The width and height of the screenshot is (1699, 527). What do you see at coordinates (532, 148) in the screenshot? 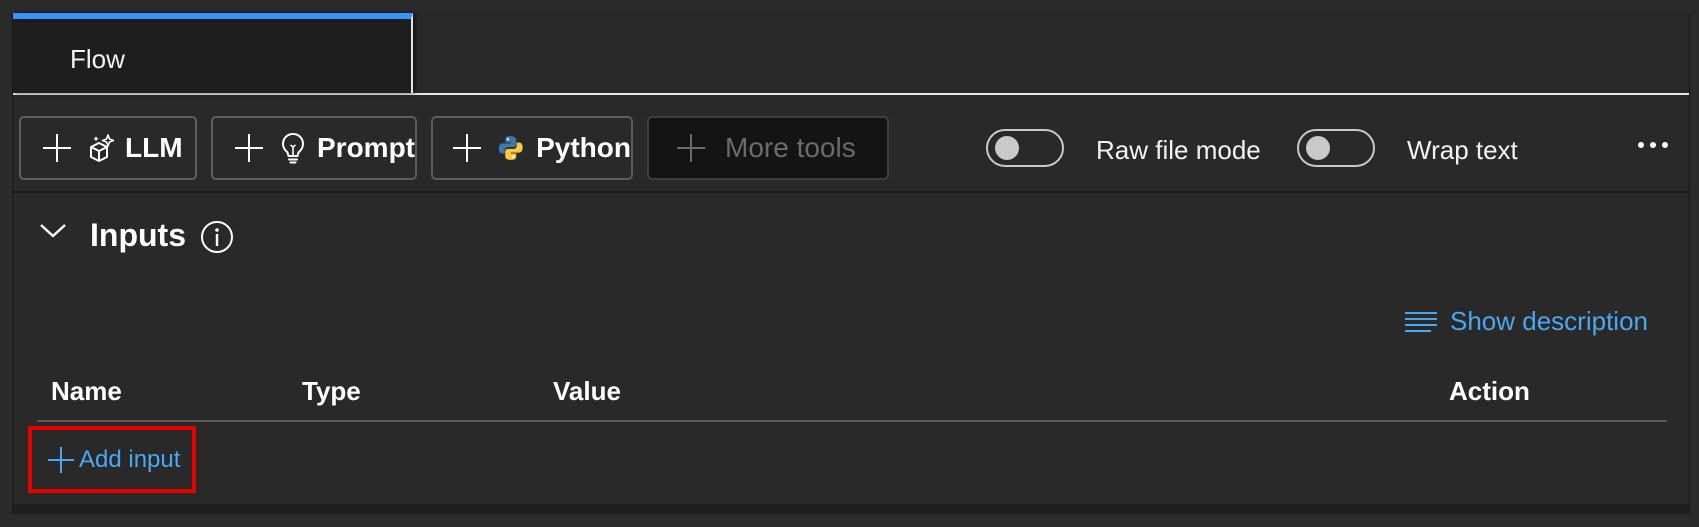
I see `add-python-button: Python` at bounding box center [532, 148].